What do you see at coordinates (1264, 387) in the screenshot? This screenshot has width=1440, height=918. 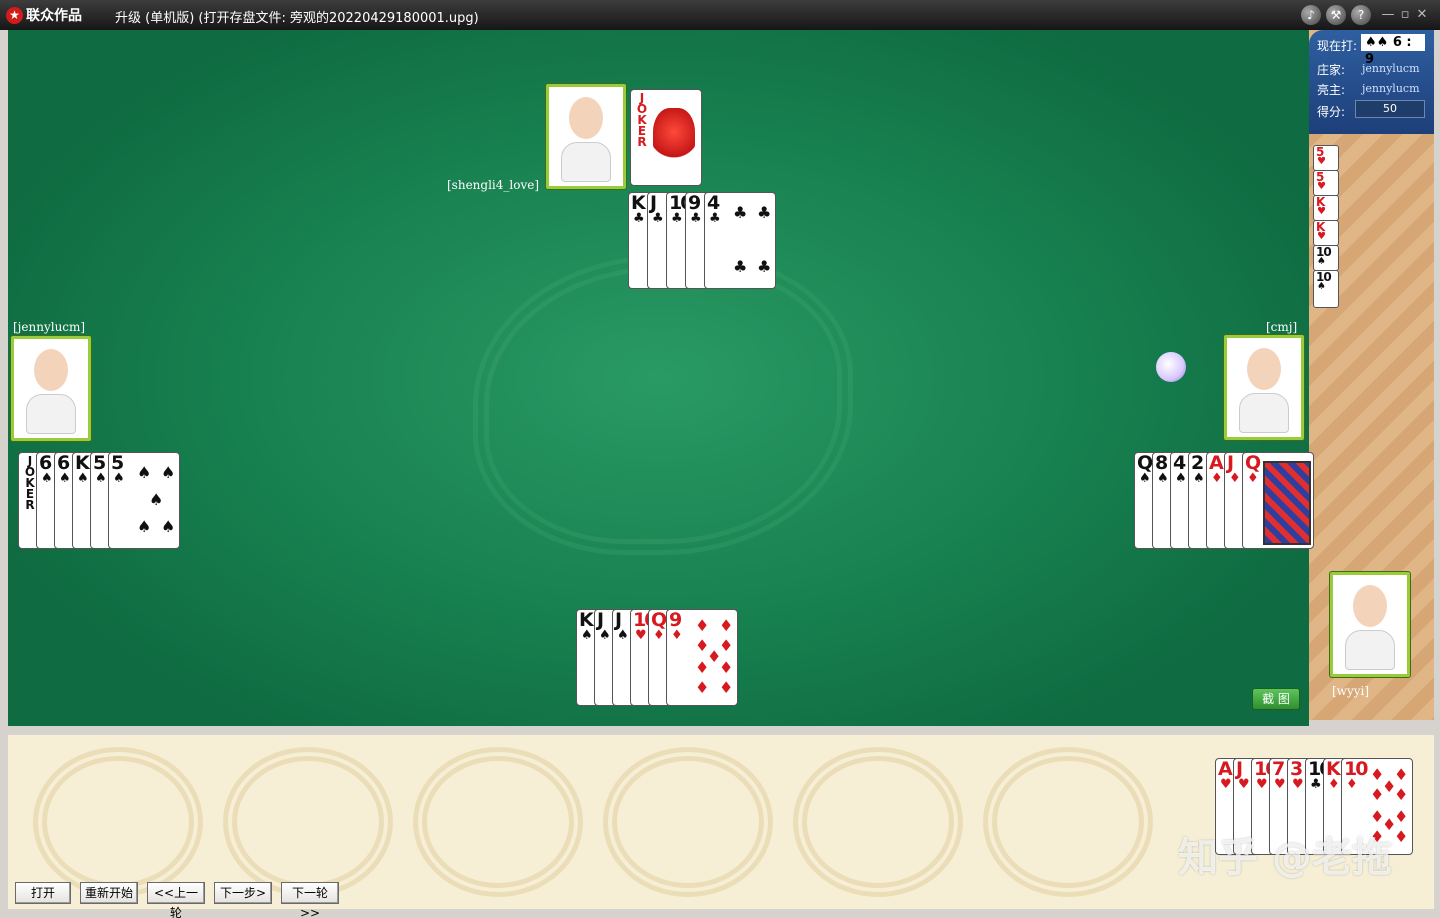 I see `avatar-right` at bounding box center [1264, 387].